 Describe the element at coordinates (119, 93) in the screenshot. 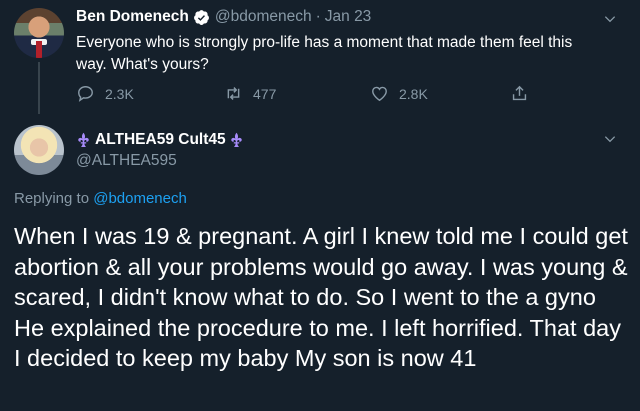

I see `reply-count: 2.3K` at that location.